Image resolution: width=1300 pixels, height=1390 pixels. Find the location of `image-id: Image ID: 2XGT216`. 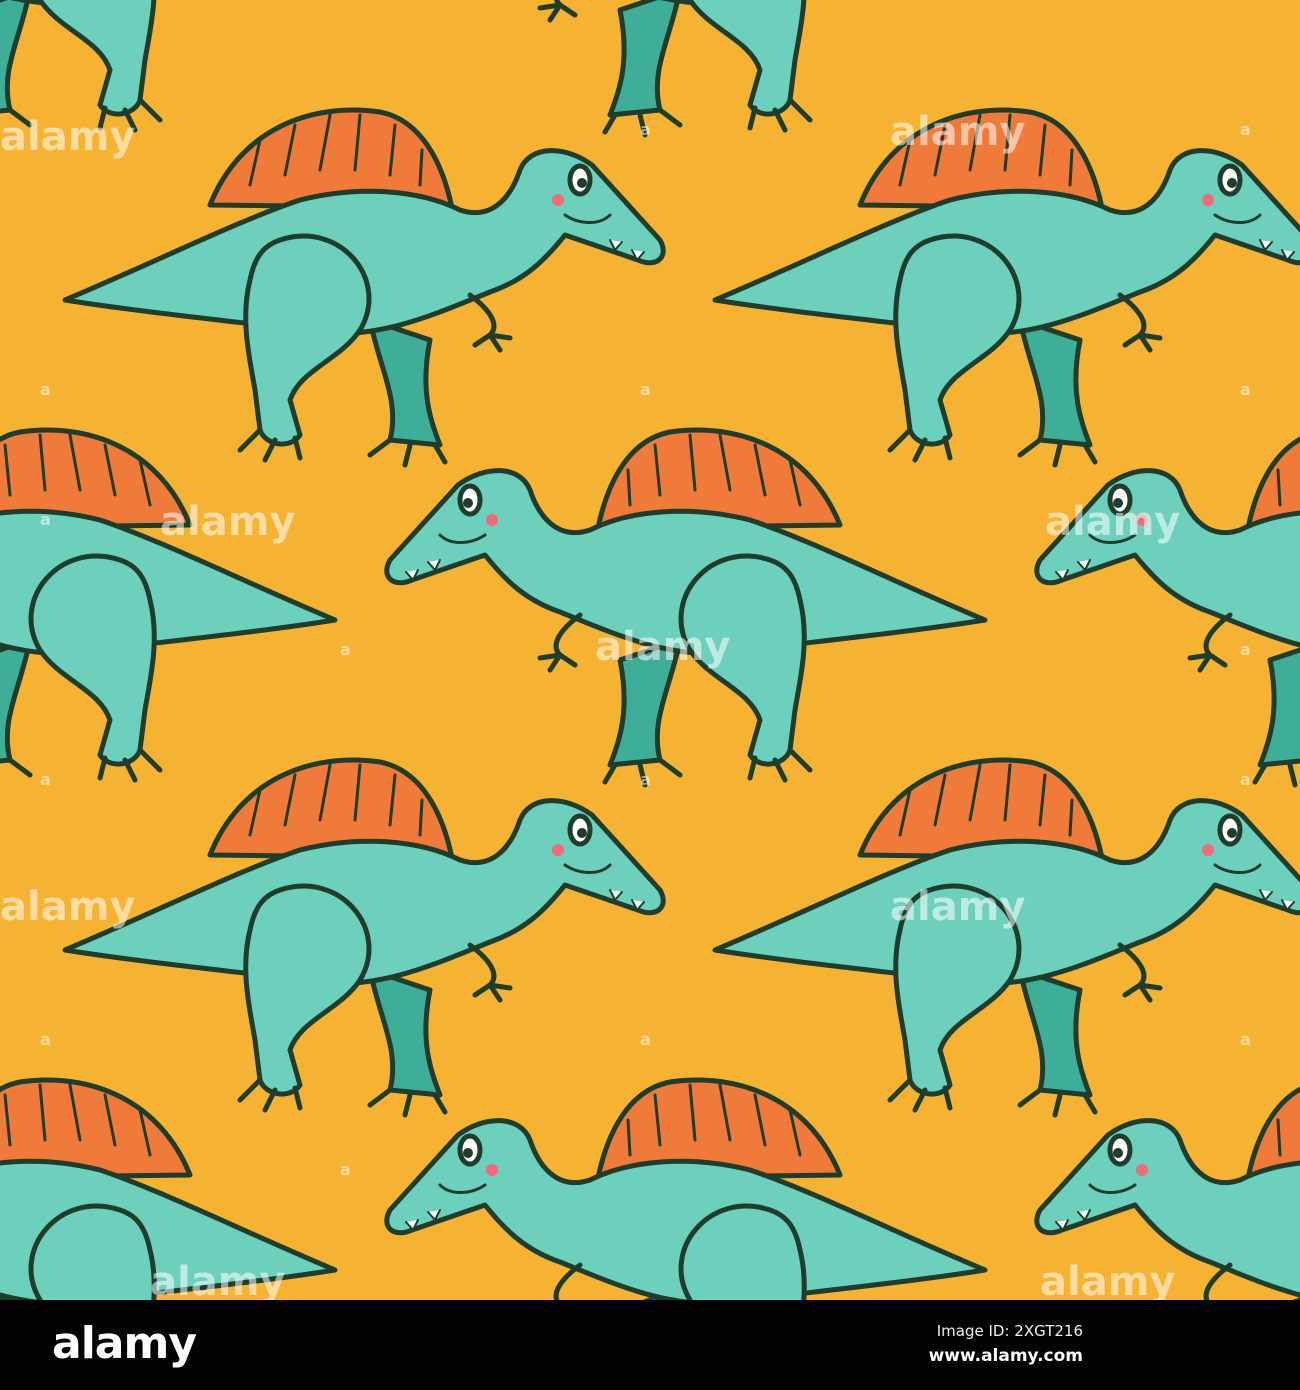

image-id: Image ID: 2XGT216 is located at coordinates (1009, 1331).